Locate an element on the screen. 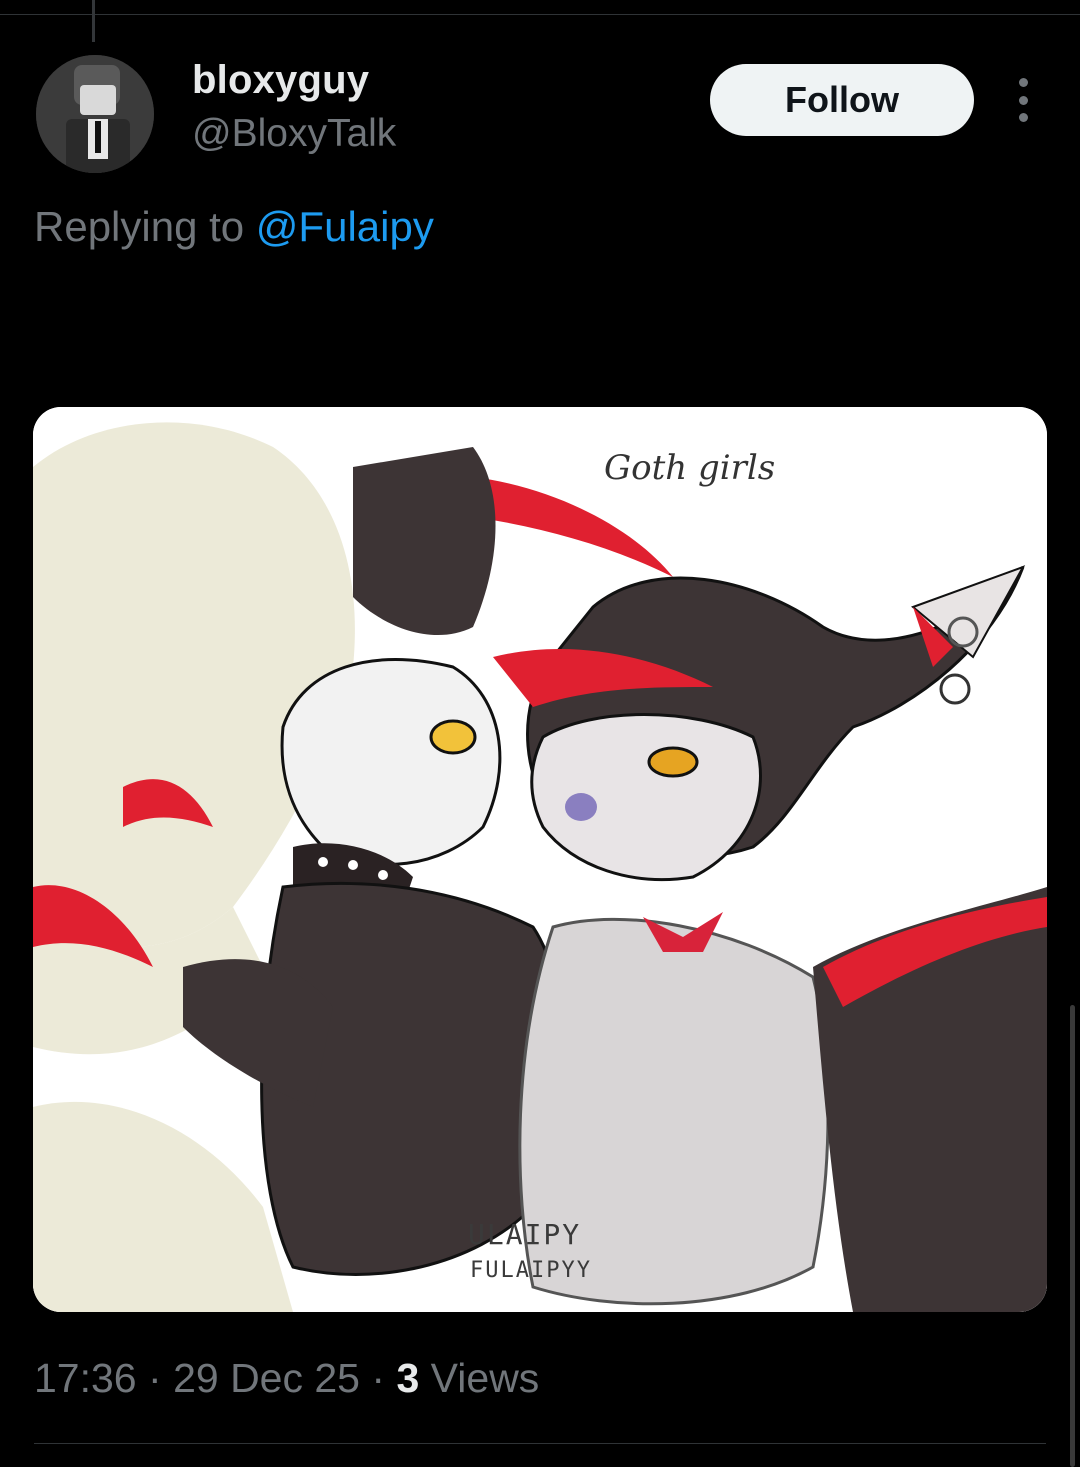 This screenshot has height=1467, width=1080. thread-connector-line is located at coordinates (93, 21).